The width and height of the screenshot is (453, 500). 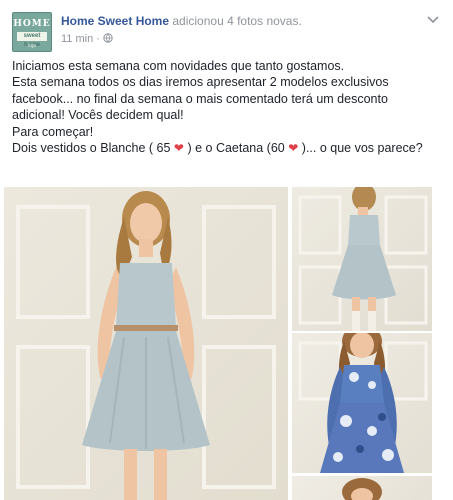 What do you see at coordinates (91, 148) in the screenshot?
I see `post-text-fragment: Dois vestidos o Blanche ( 65` at bounding box center [91, 148].